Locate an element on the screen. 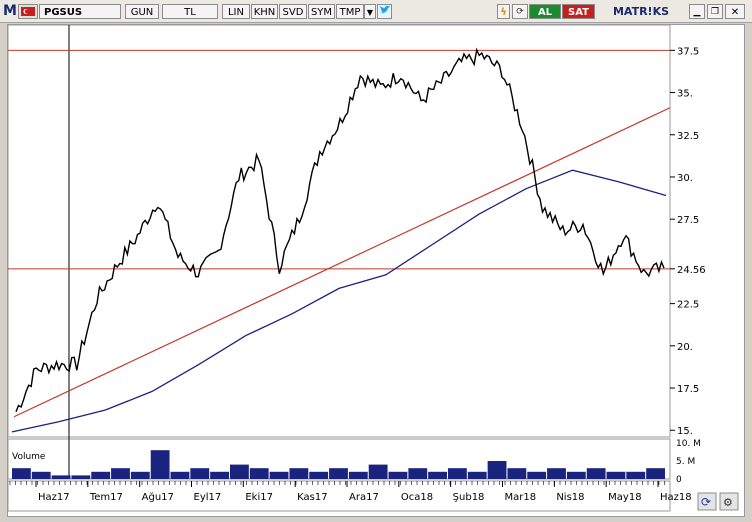 This screenshot has height=522, width=752. x-tick-label: Nis18 is located at coordinates (570, 497).